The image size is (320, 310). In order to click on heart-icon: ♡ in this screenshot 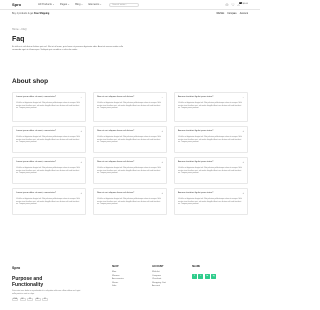, I will do `click(232, 5)`.